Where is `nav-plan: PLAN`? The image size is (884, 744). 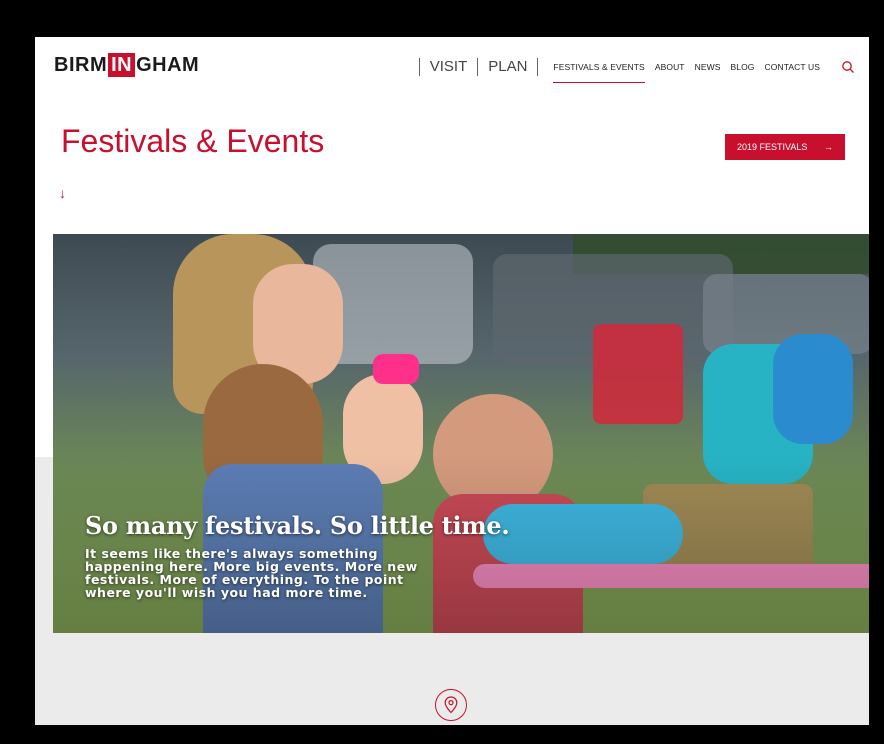 nav-plan: PLAN is located at coordinates (508, 67).